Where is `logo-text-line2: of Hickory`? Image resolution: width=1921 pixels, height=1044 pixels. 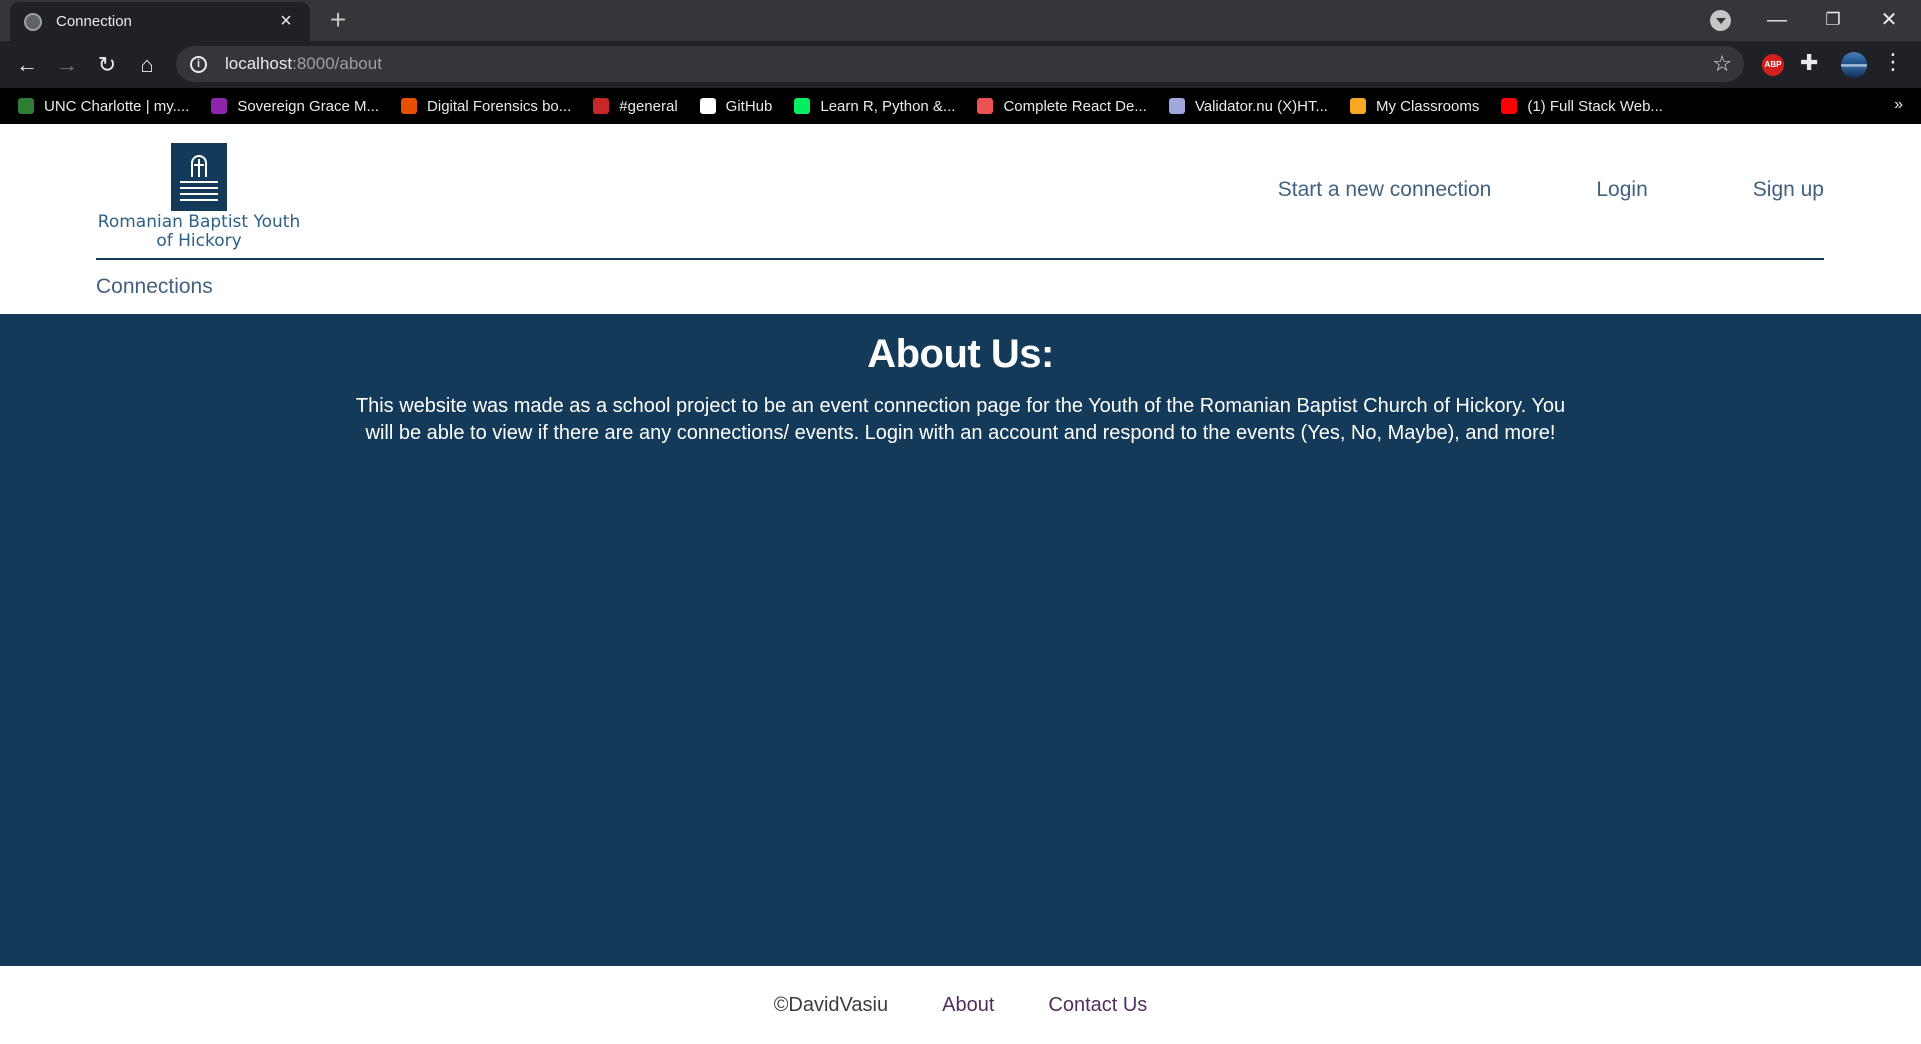
logo-text-line2: of Hickory is located at coordinates (199, 241).